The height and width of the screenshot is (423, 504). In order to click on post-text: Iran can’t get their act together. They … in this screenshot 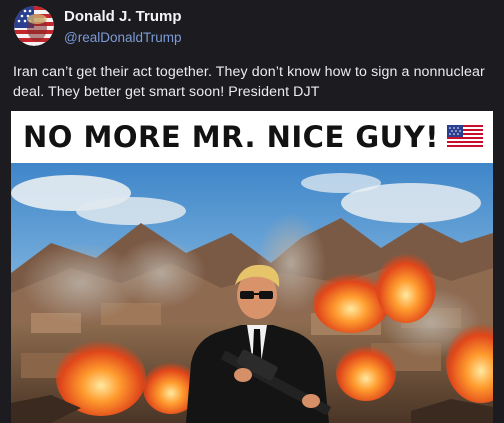, I will do `click(249, 82)`.